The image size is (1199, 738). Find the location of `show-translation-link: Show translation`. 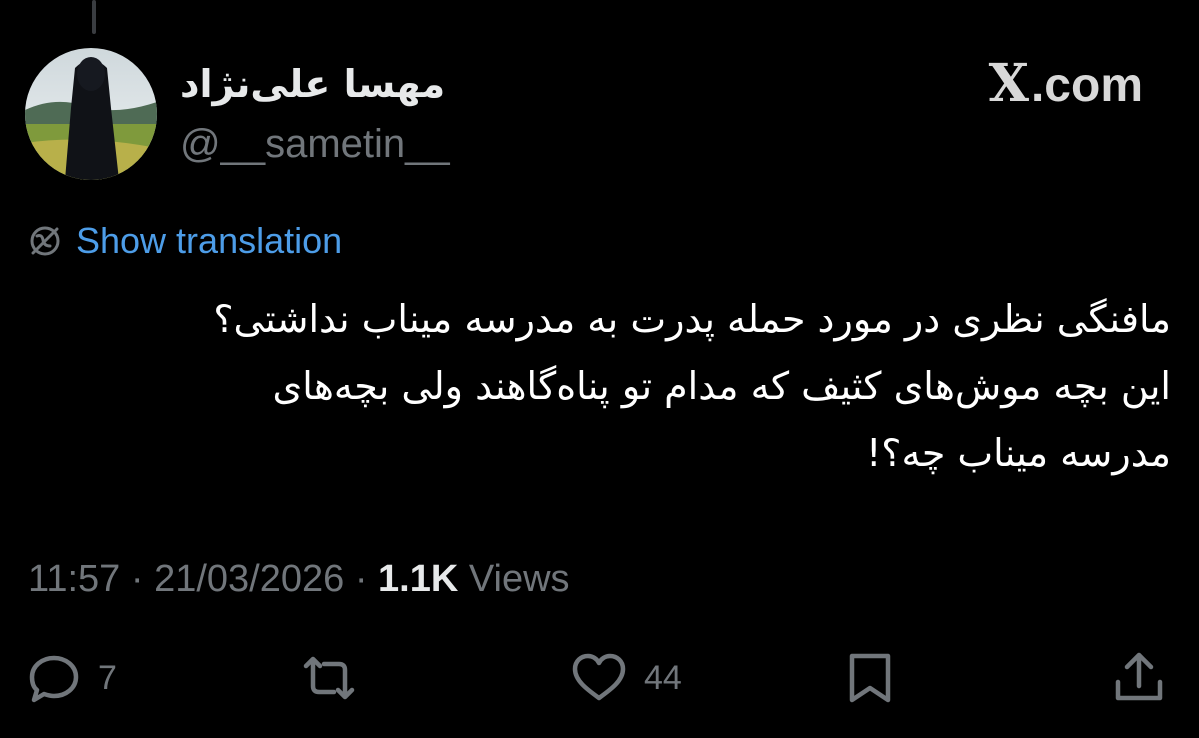

show-translation-link: Show translation is located at coordinates (185, 241).